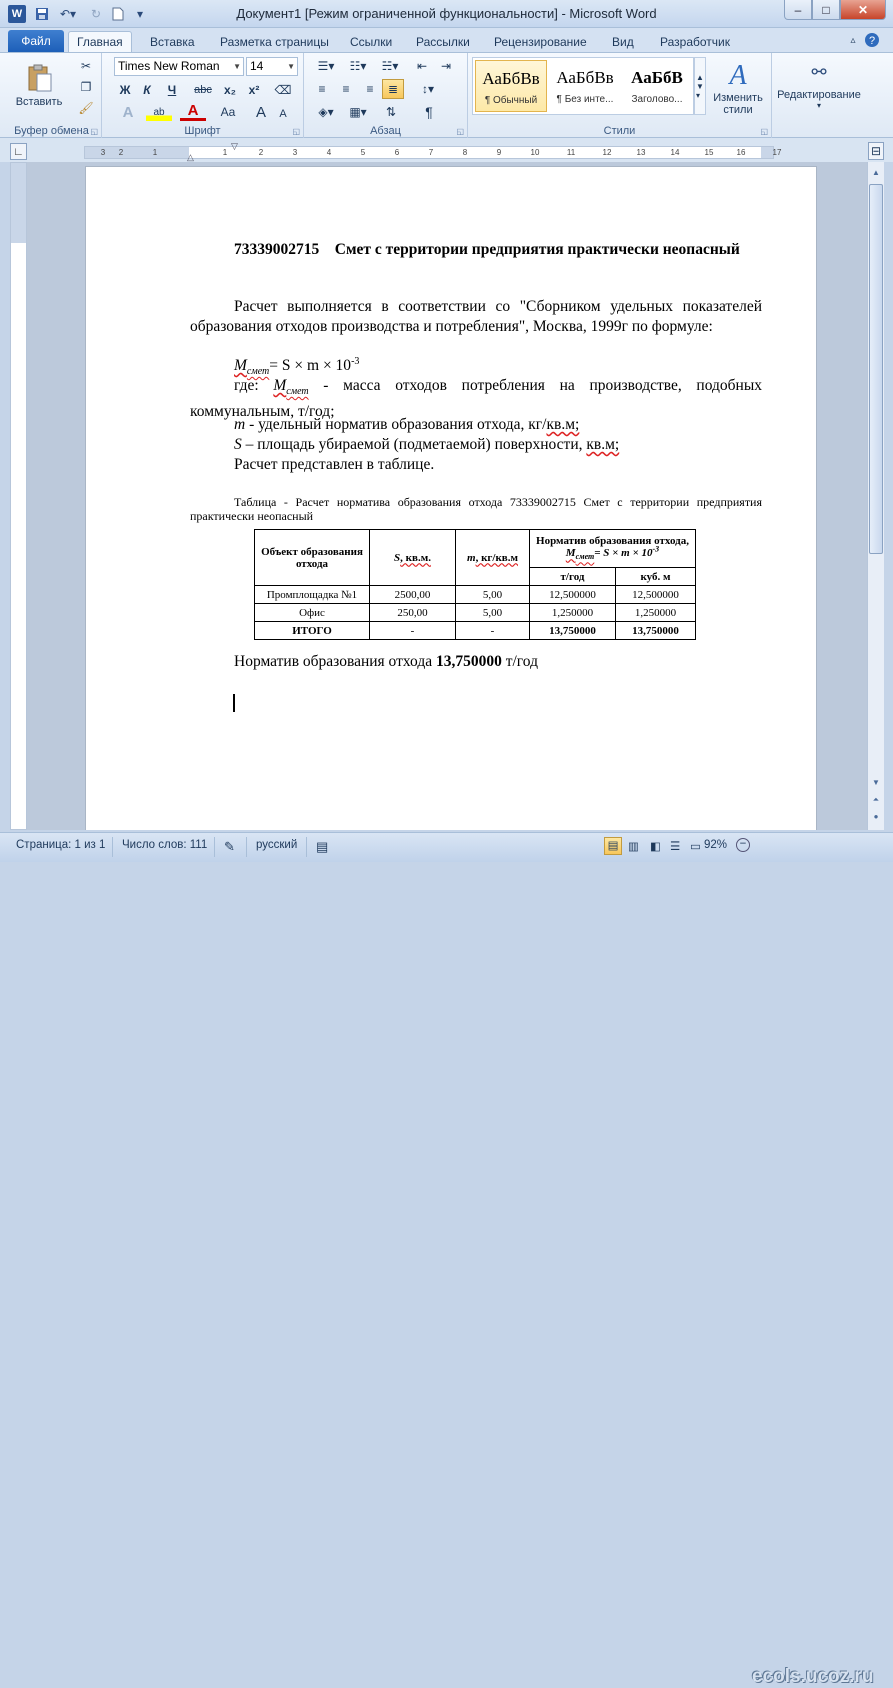  I want to click on styles-scroll-icon: ▲ ▼ ▾, so click(700, 86).